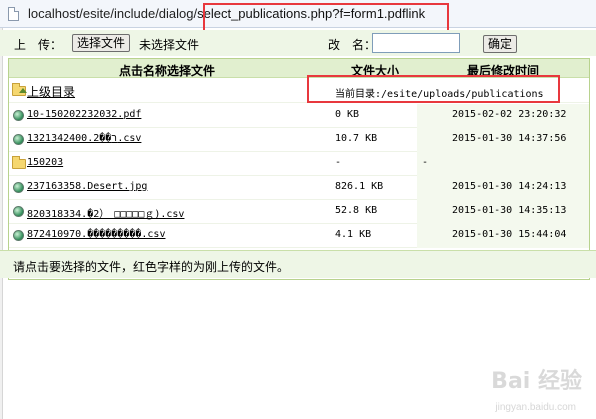 The height and width of the screenshot is (419, 596). Describe the element at coordinates (169, 45) in the screenshot. I see `no-file-text: 未选择文件` at that location.